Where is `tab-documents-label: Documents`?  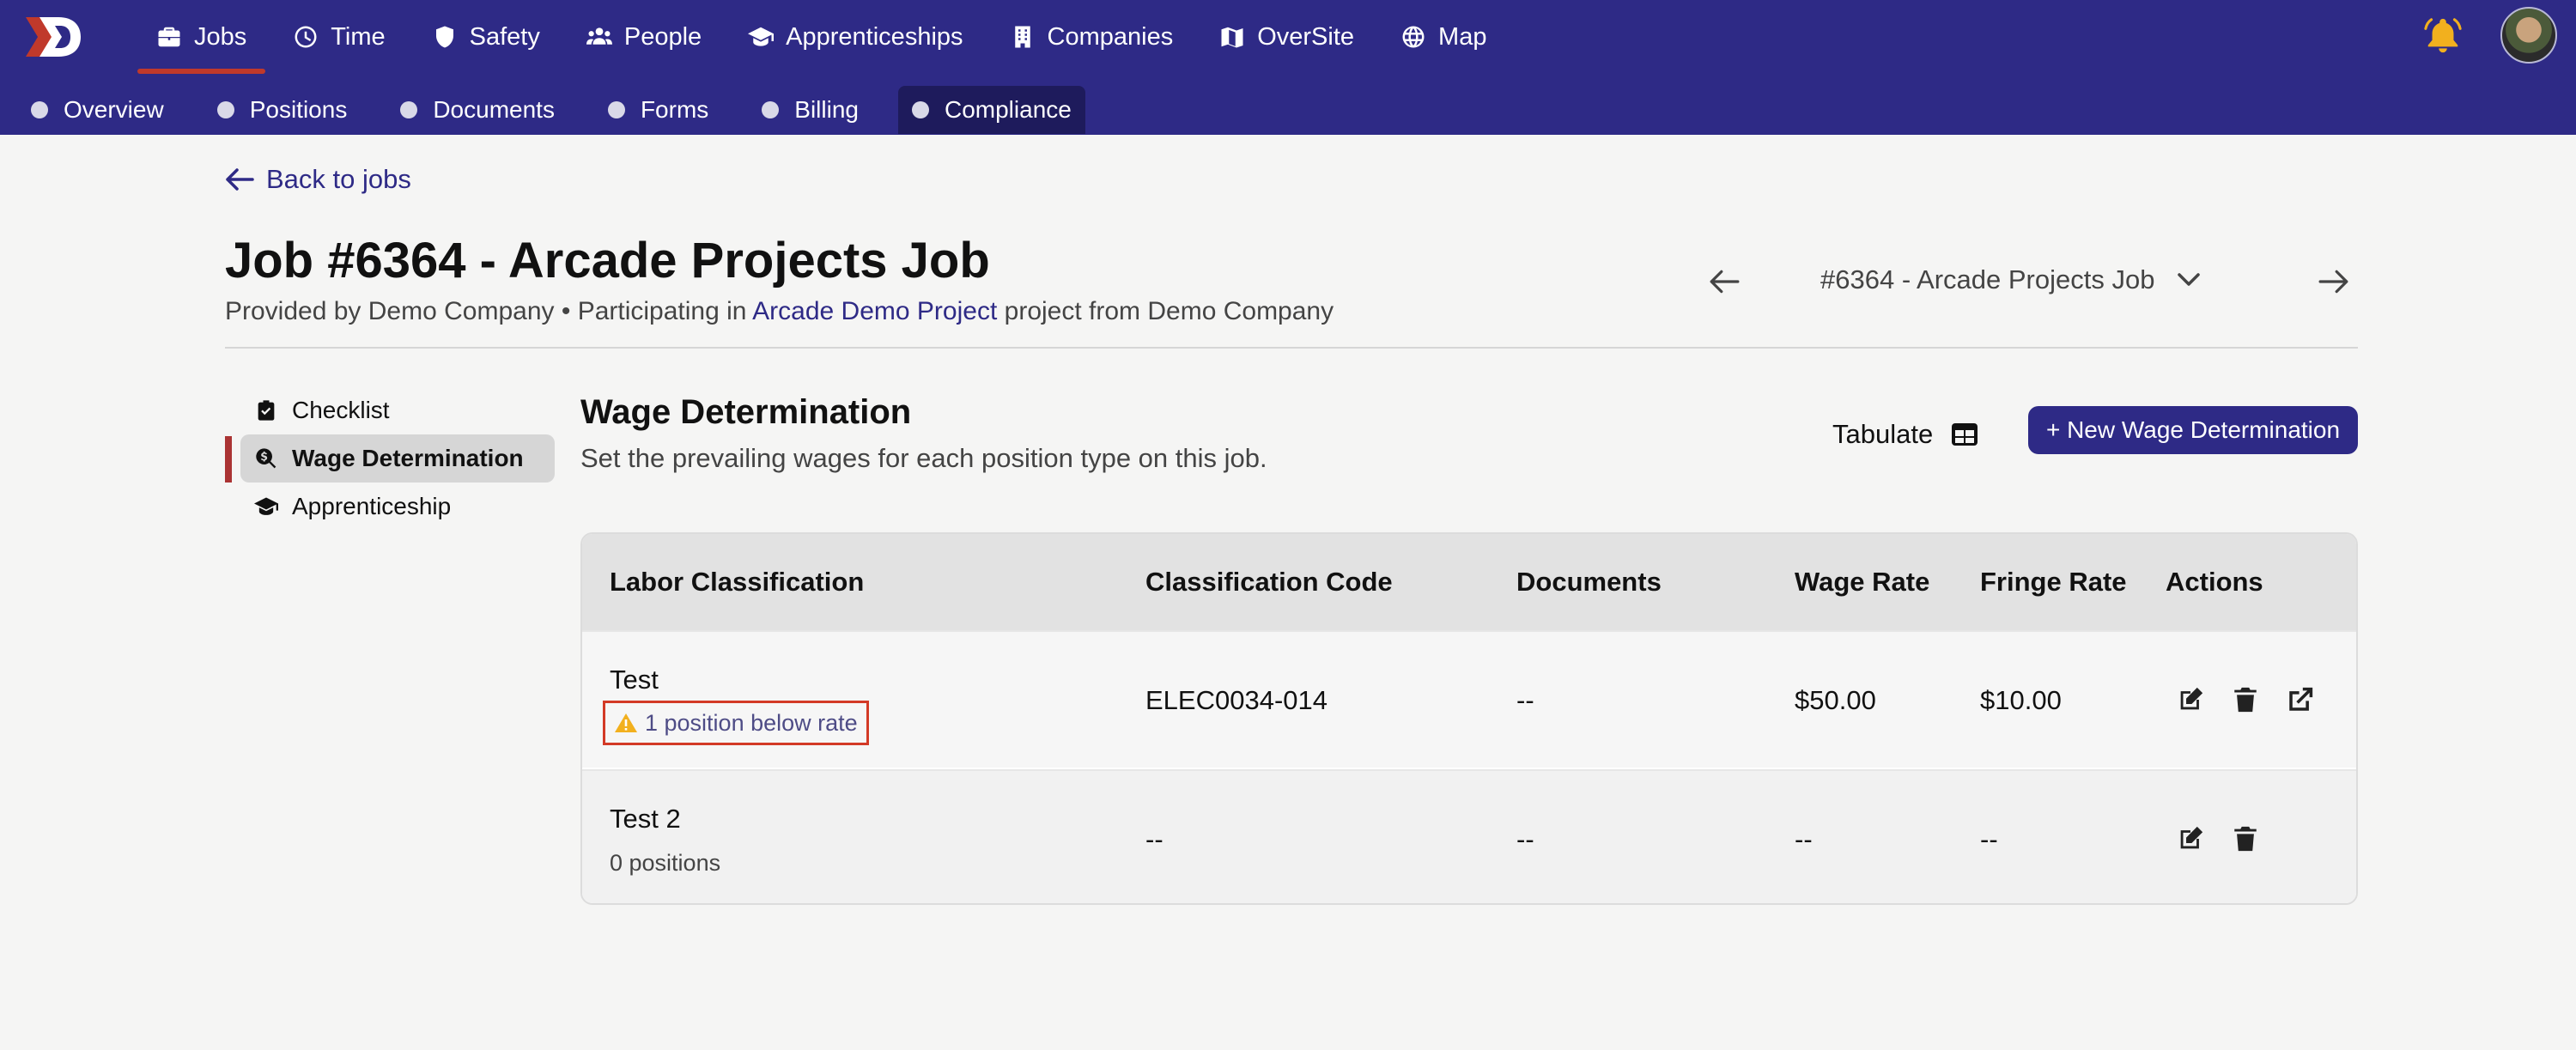
tab-documents-label: Documents is located at coordinates (494, 109).